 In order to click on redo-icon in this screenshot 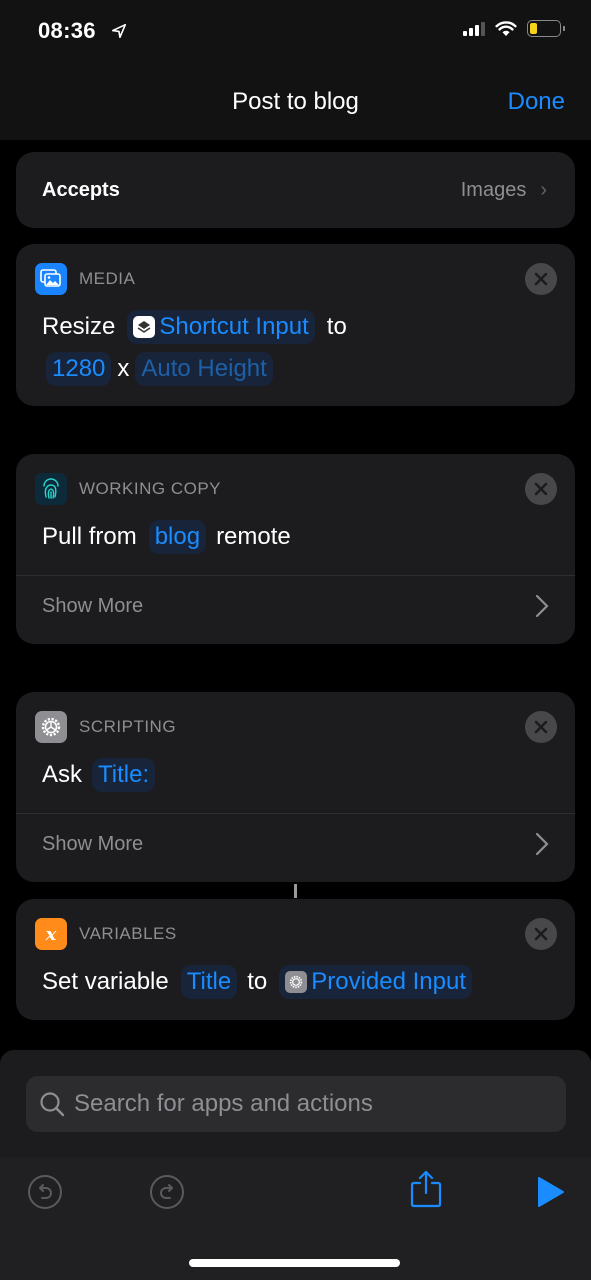, I will do `click(167, 1192)`.